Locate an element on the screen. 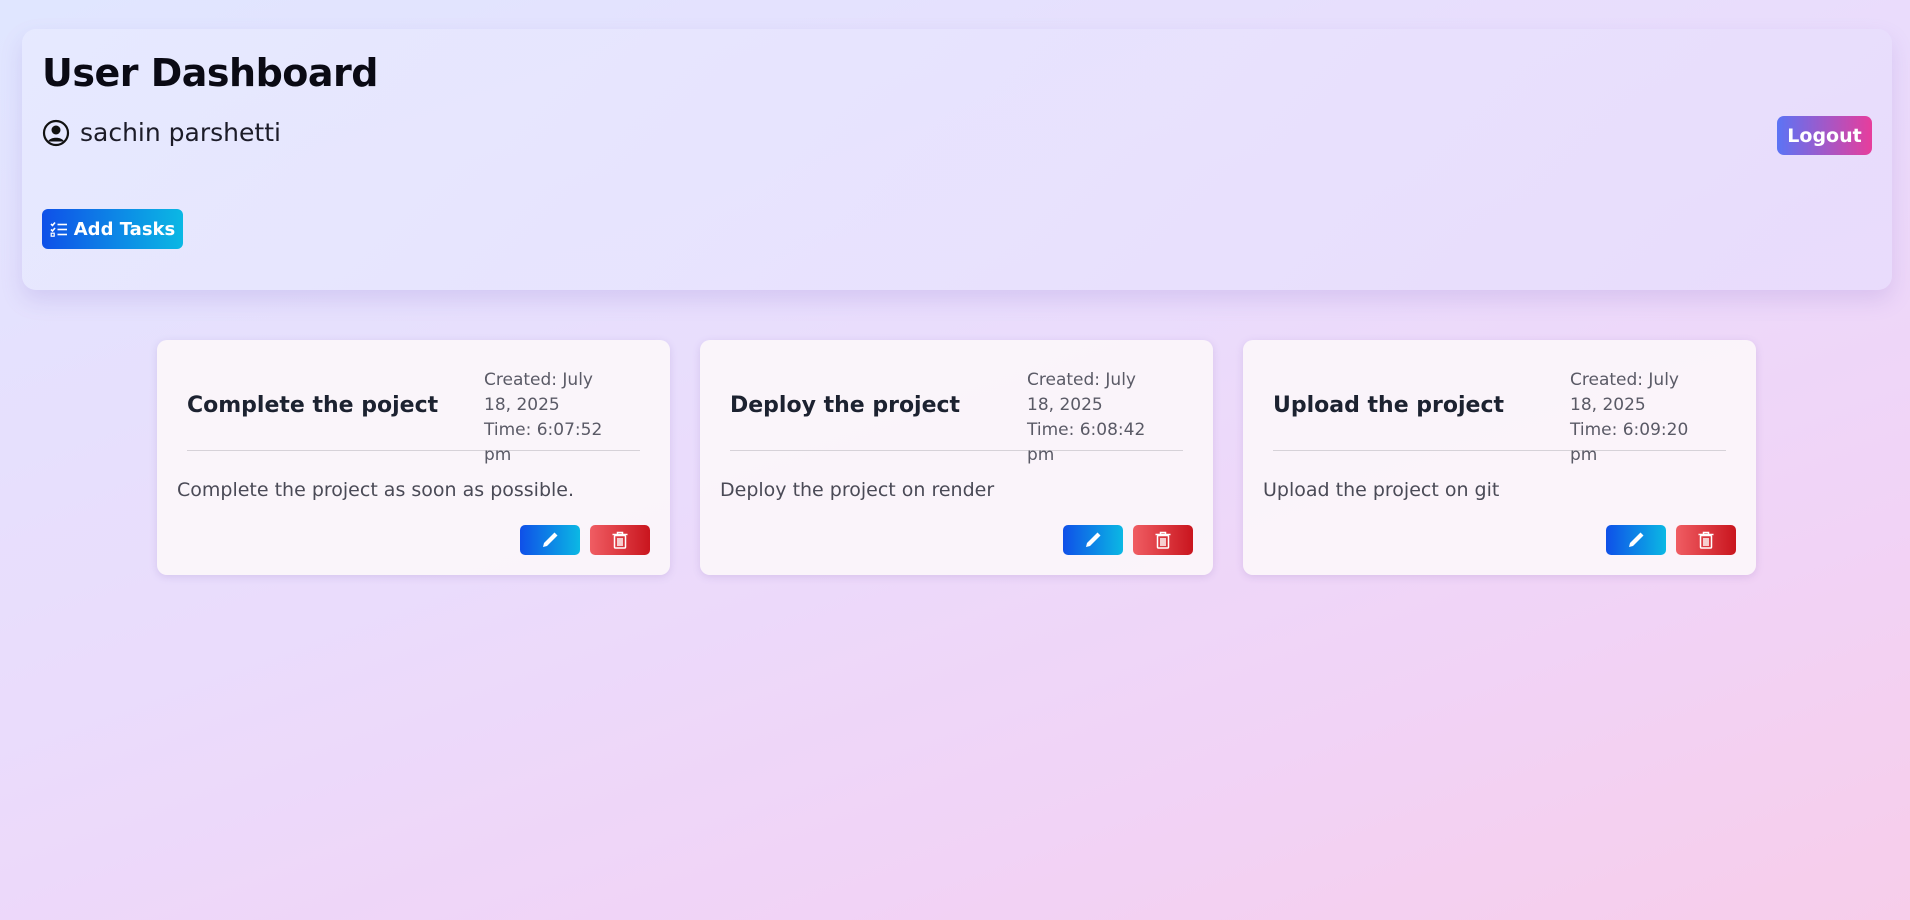 The image size is (1910, 920). user-name: sachin parshetti is located at coordinates (180, 132).